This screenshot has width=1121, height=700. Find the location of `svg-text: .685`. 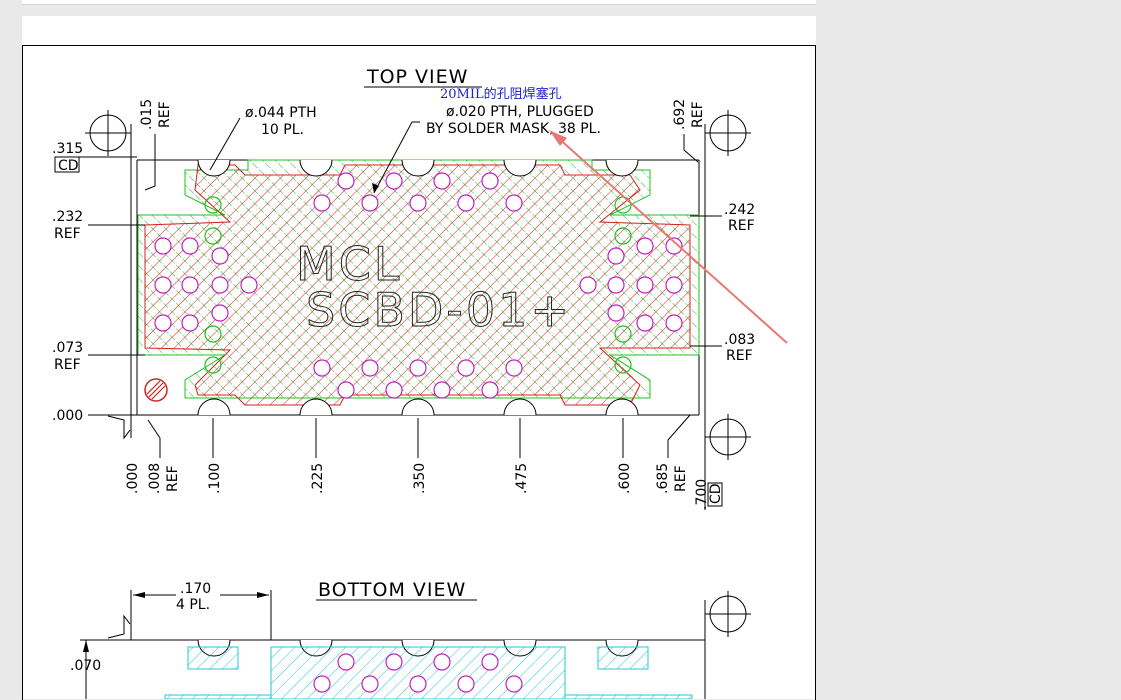

svg-text: .685 is located at coordinates (663, 478).